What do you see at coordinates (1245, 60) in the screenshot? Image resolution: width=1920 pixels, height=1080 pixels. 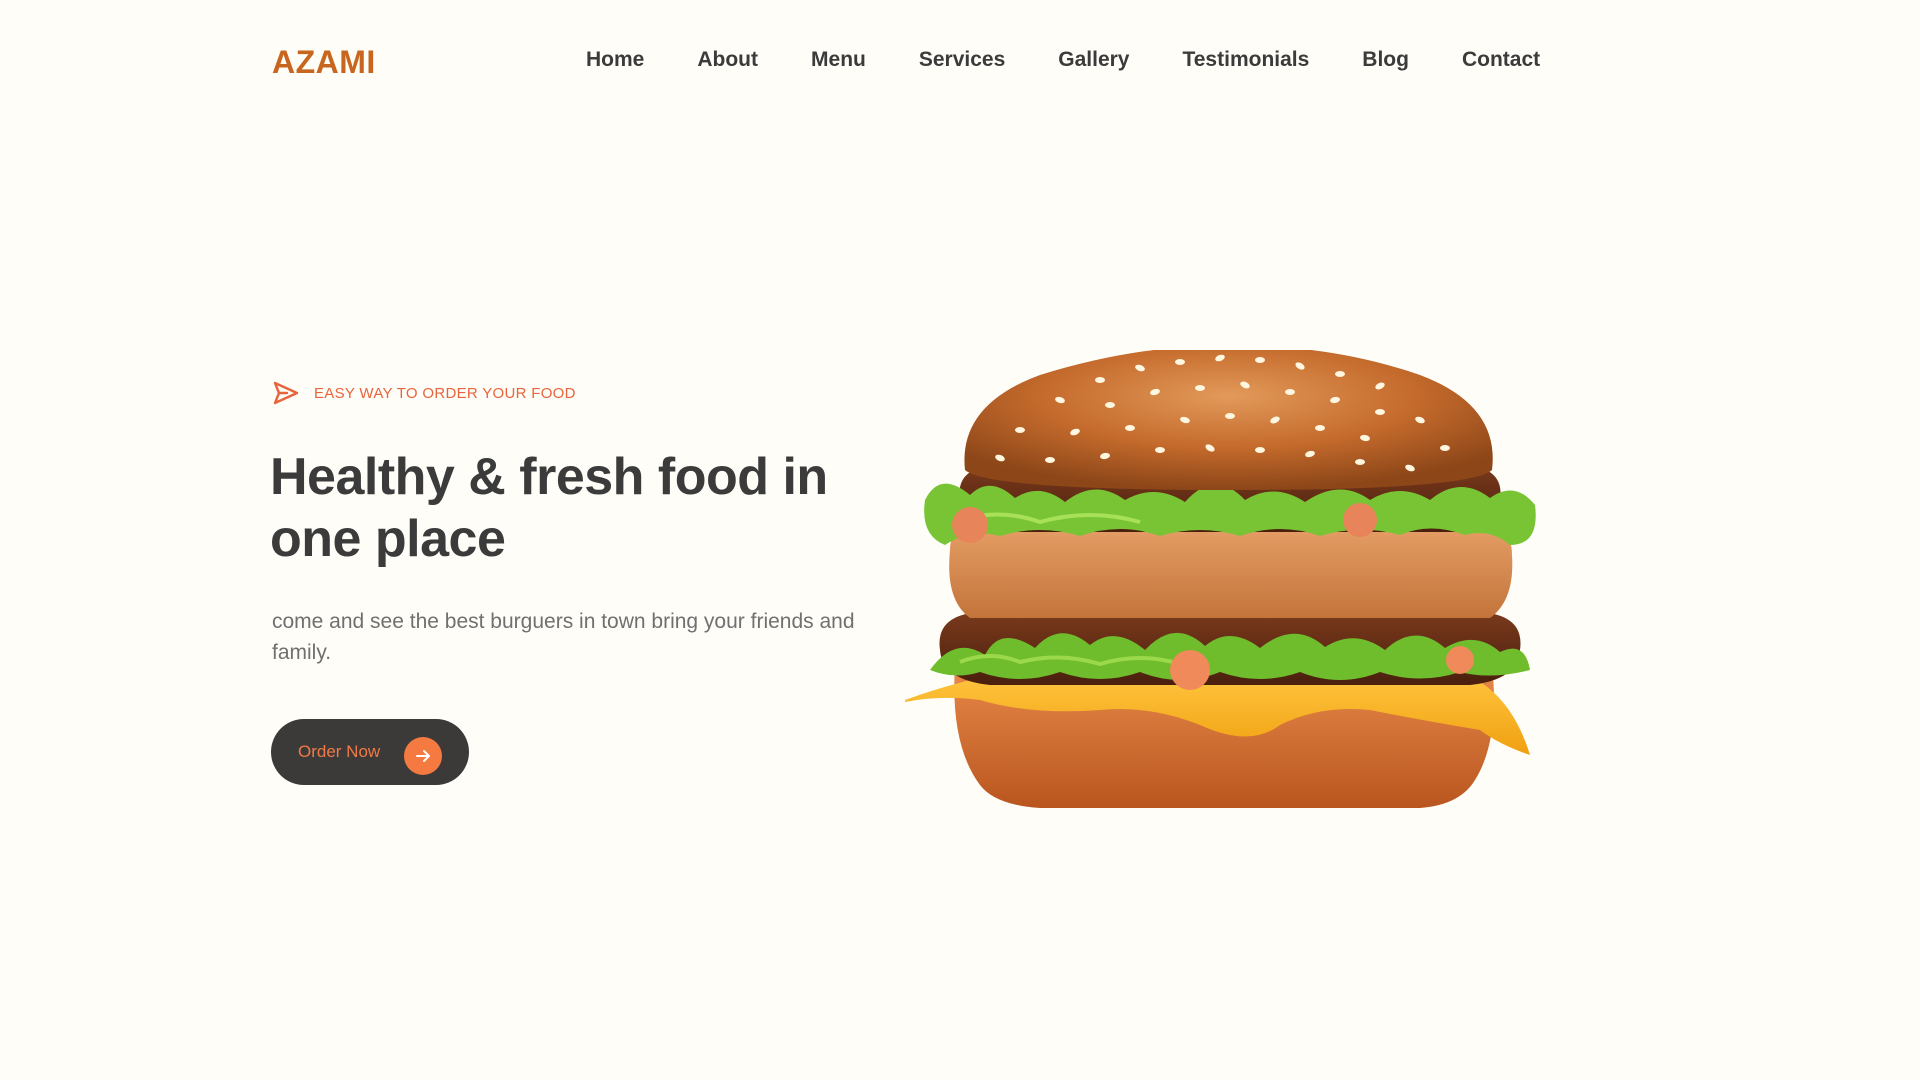 I see `nav-item-testimonials: Testimonials` at bounding box center [1245, 60].